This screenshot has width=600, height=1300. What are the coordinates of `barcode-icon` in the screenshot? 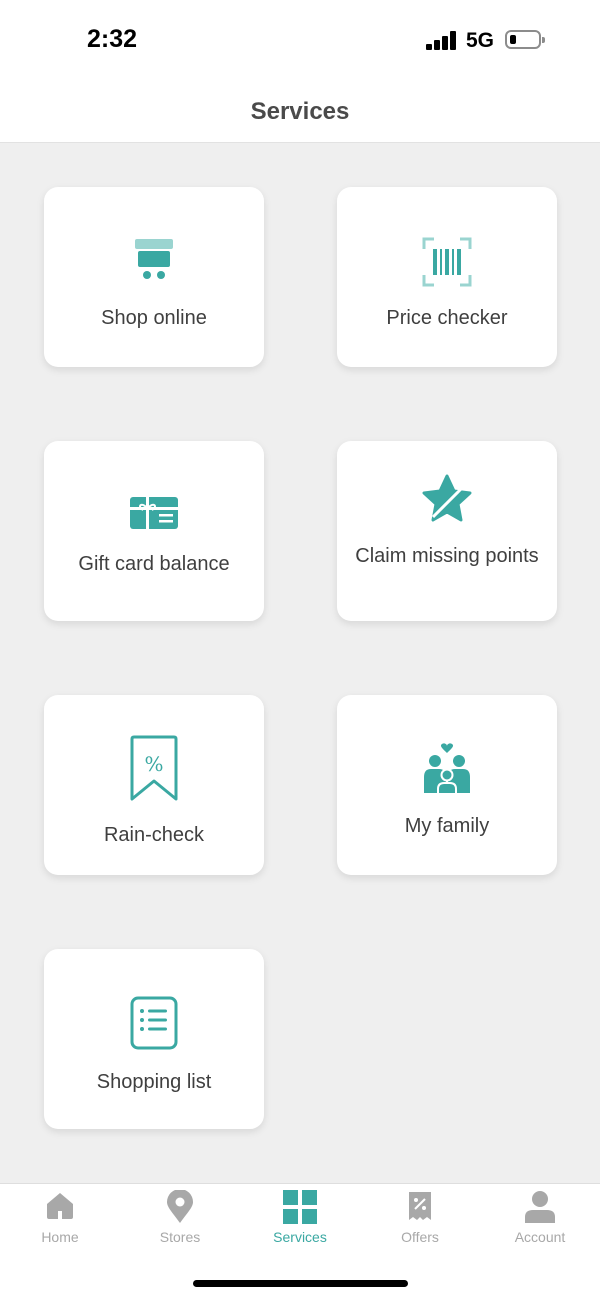 It's located at (447, 262).